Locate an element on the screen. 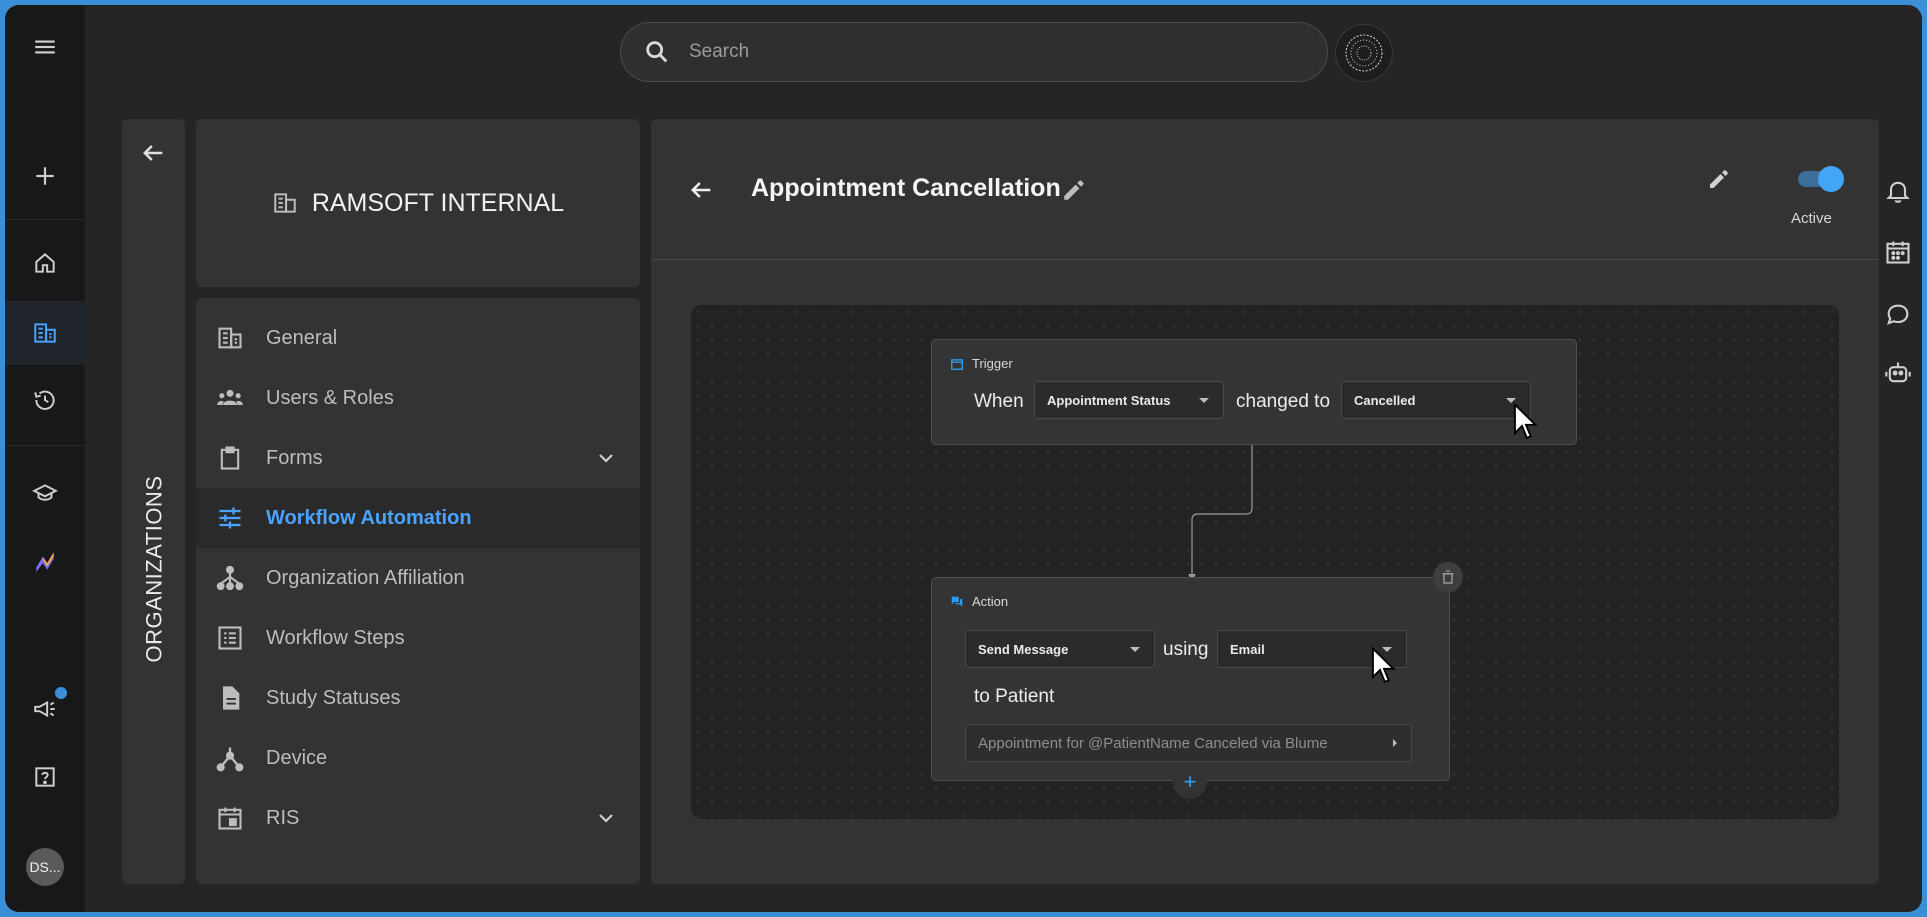 The height and width of the screenshot is (917, 1927). announcements-button is located at coordinates (45, 709).